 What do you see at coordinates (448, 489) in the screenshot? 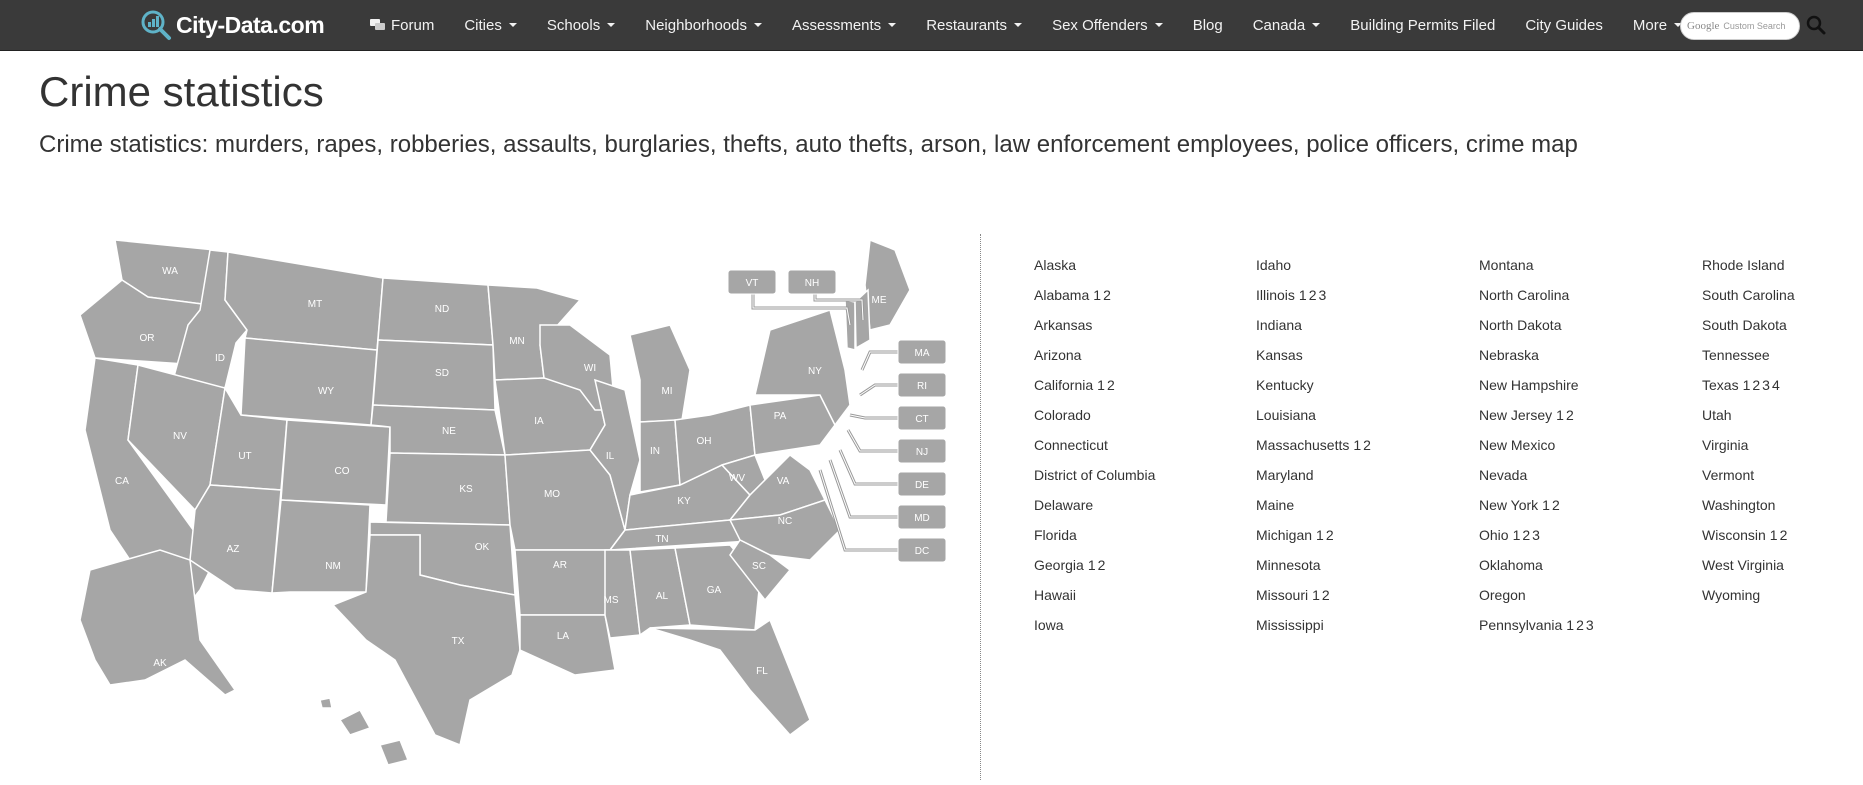
I see `state-shape-ks` at bounding box center [448, 489].